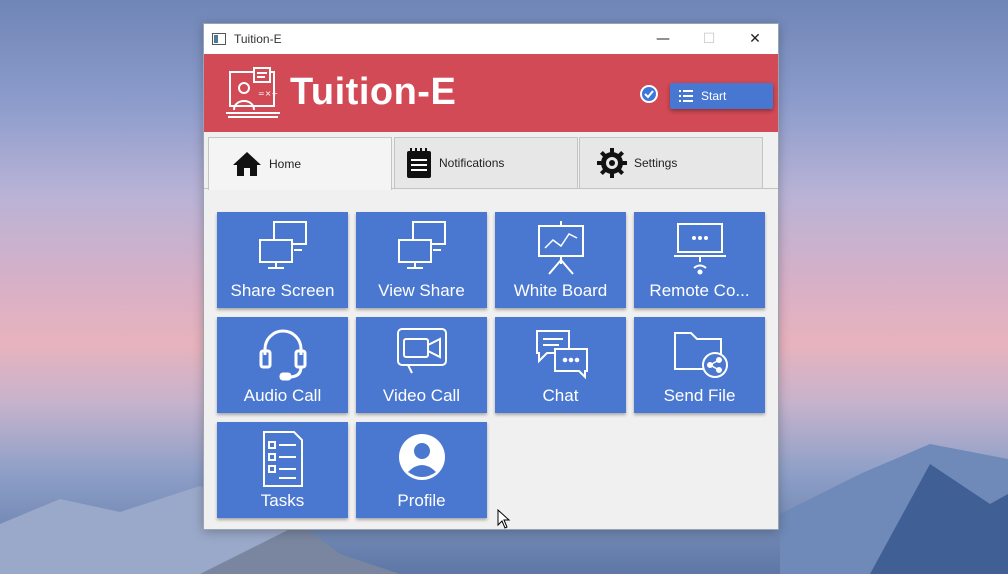 This screenshot has width=1008, height=574. I want to click on folder-share-icon, so click(700, 355).